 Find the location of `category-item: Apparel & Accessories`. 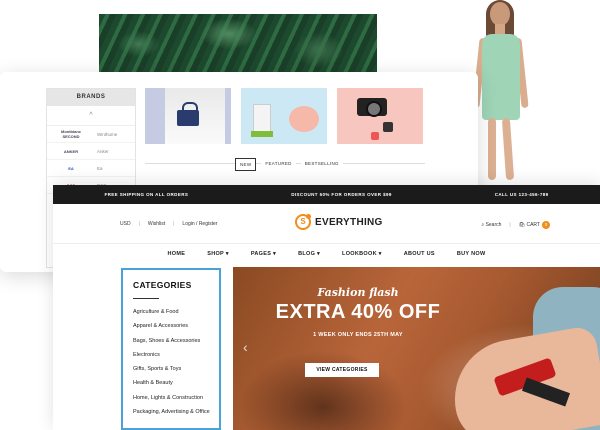

category-item: Apparel & Accessories is located at coordinates (171, 326).